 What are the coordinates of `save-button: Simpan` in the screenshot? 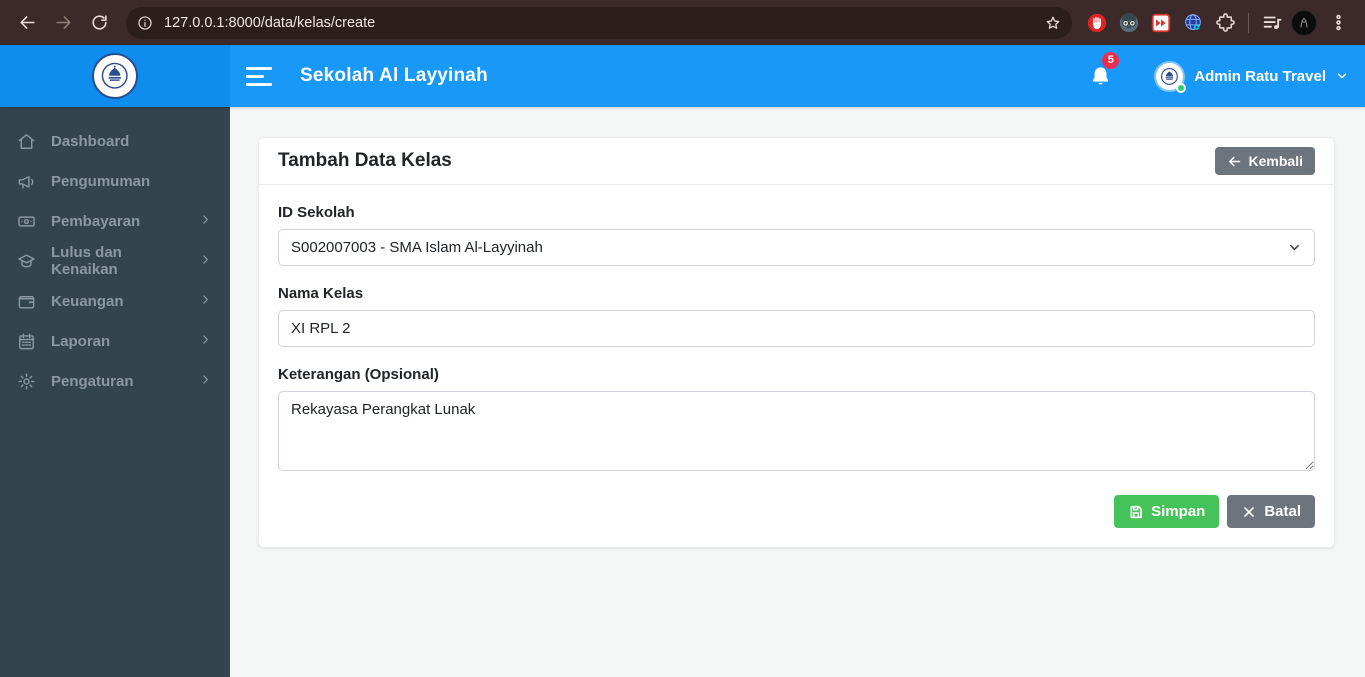 It's located at (1167, 511).